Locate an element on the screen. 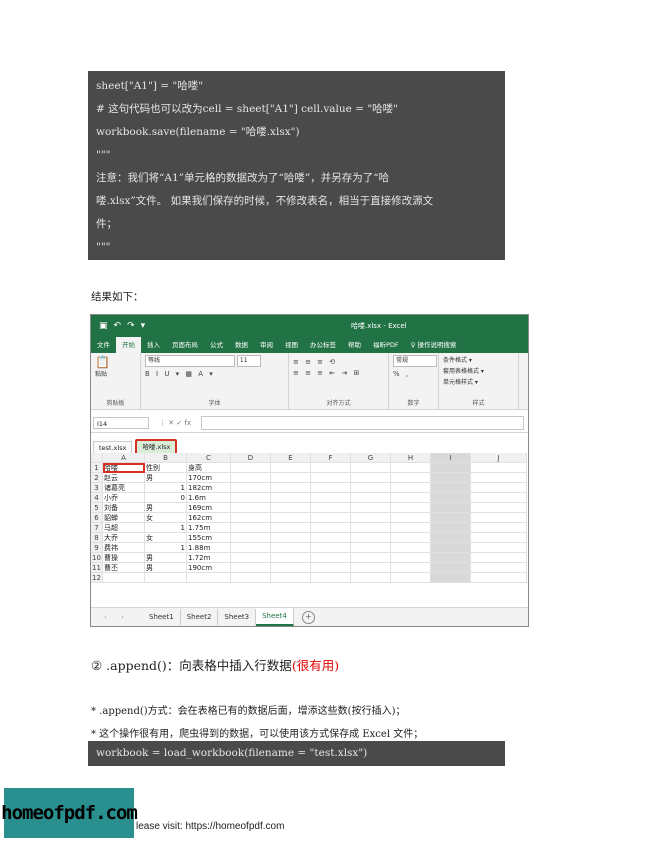  font-name-select: 等线 is located at coordinates (190, 361).